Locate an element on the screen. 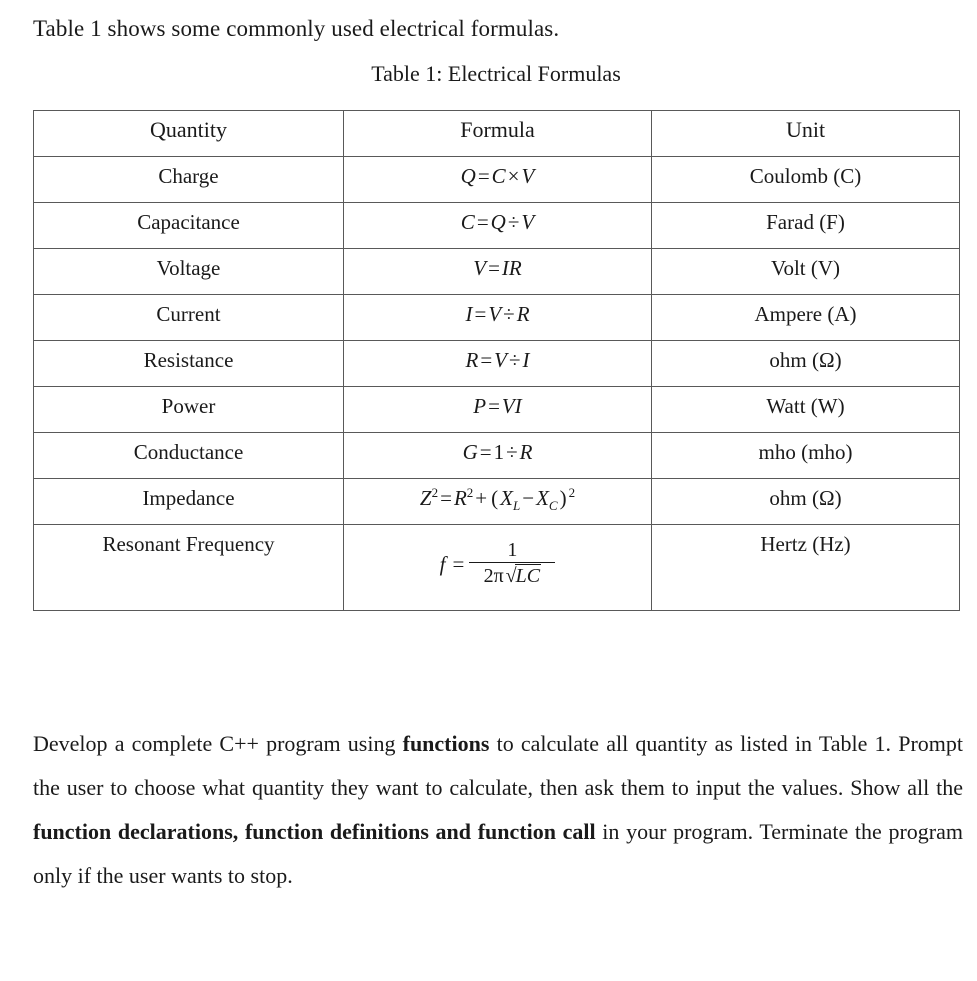  cell-quantity: Charge is located at coordinates (188, 179).